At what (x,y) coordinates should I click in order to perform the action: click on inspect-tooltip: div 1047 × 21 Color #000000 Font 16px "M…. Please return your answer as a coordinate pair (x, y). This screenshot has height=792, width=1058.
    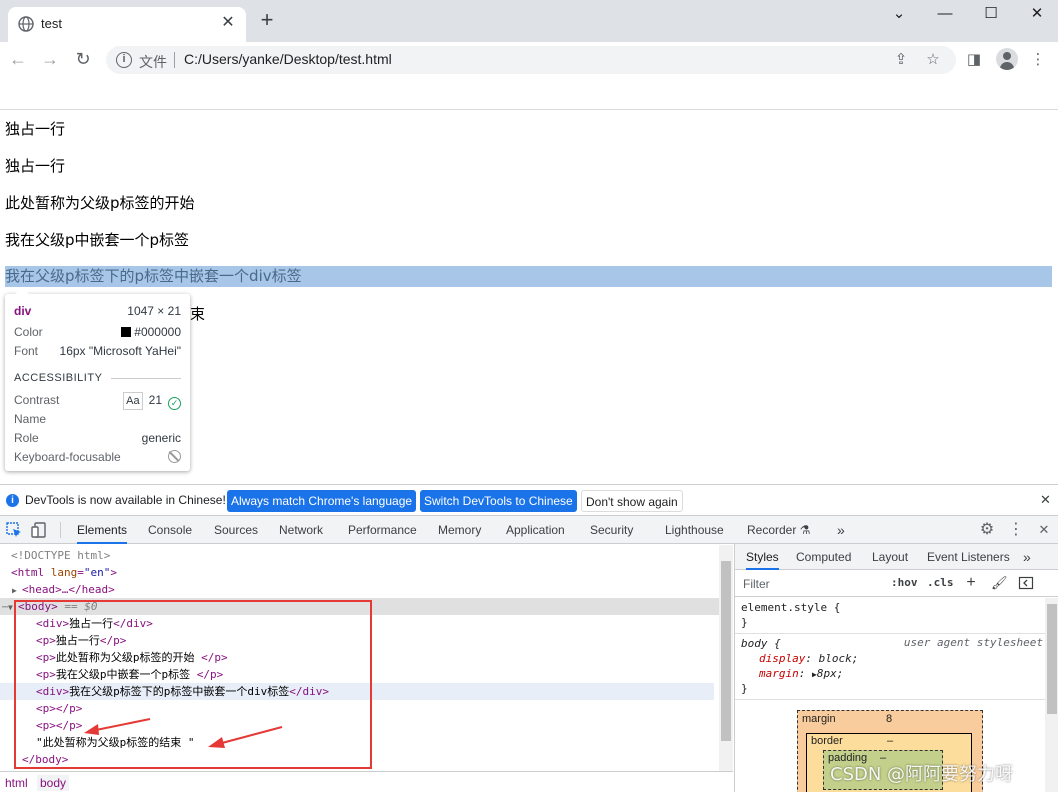
    Looking at the image, I should click on (97, 379).